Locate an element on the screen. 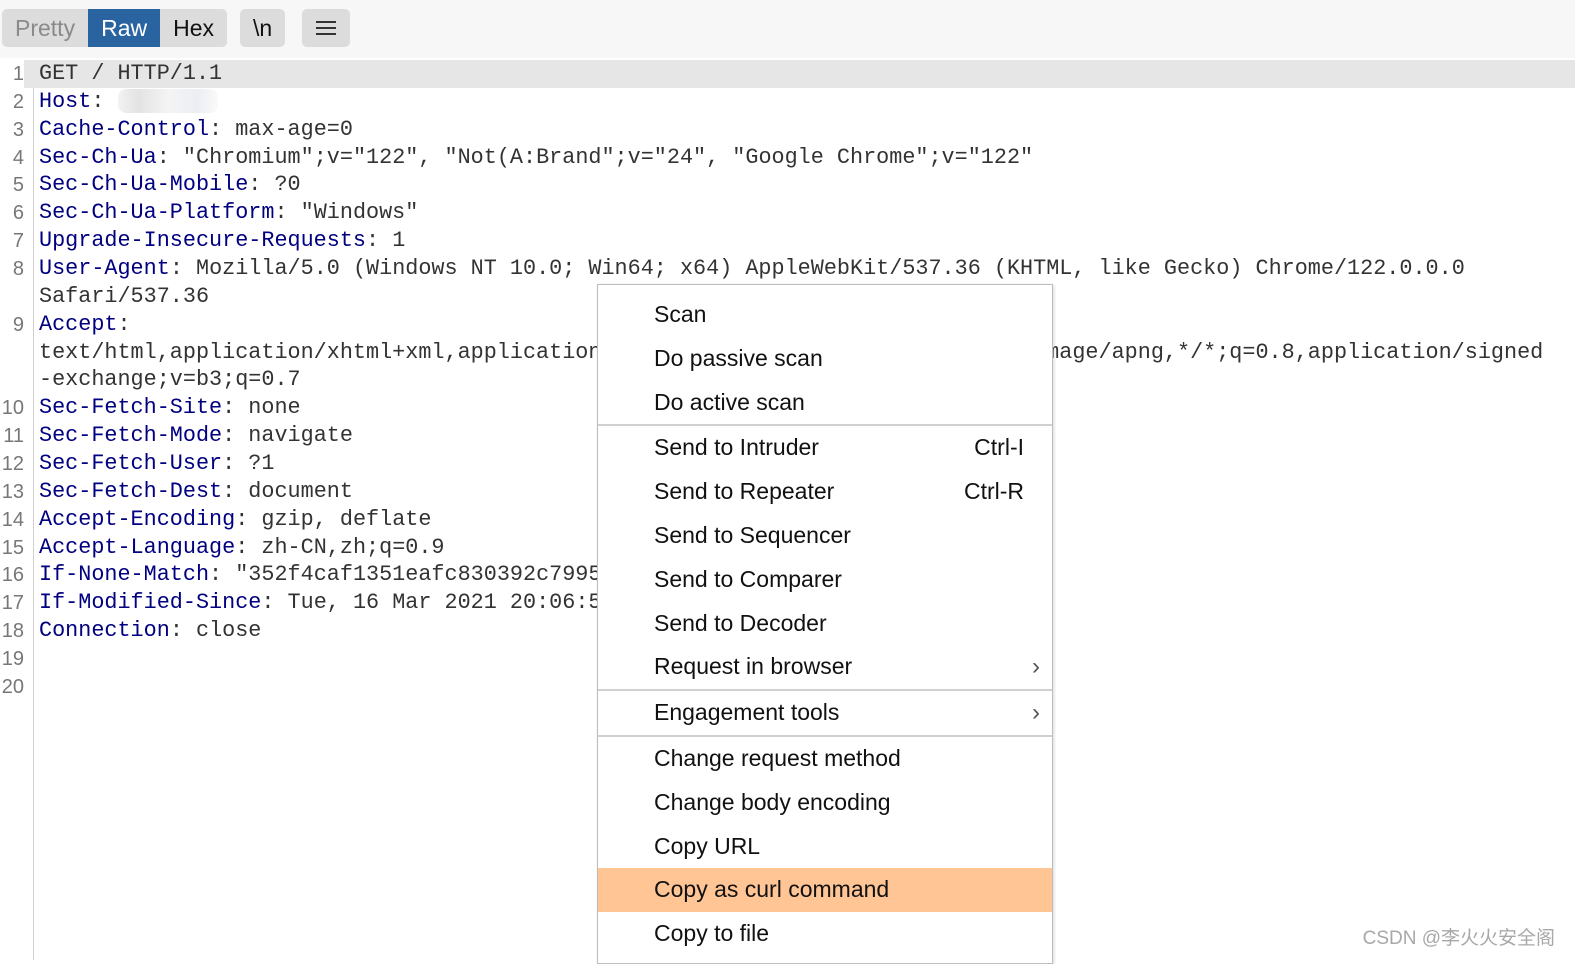 This screenshot has height=964, width=1575. line-number: 1 is located at coordinates (12, 74).